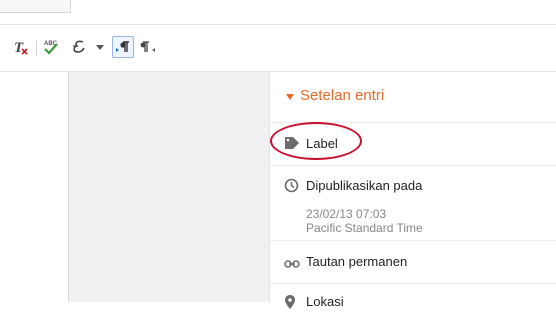  What do you see at coordinates (346, 214) in the screenshot?
I see `published-date: 23/02/13 07:03` at bounding box center [346, 214].